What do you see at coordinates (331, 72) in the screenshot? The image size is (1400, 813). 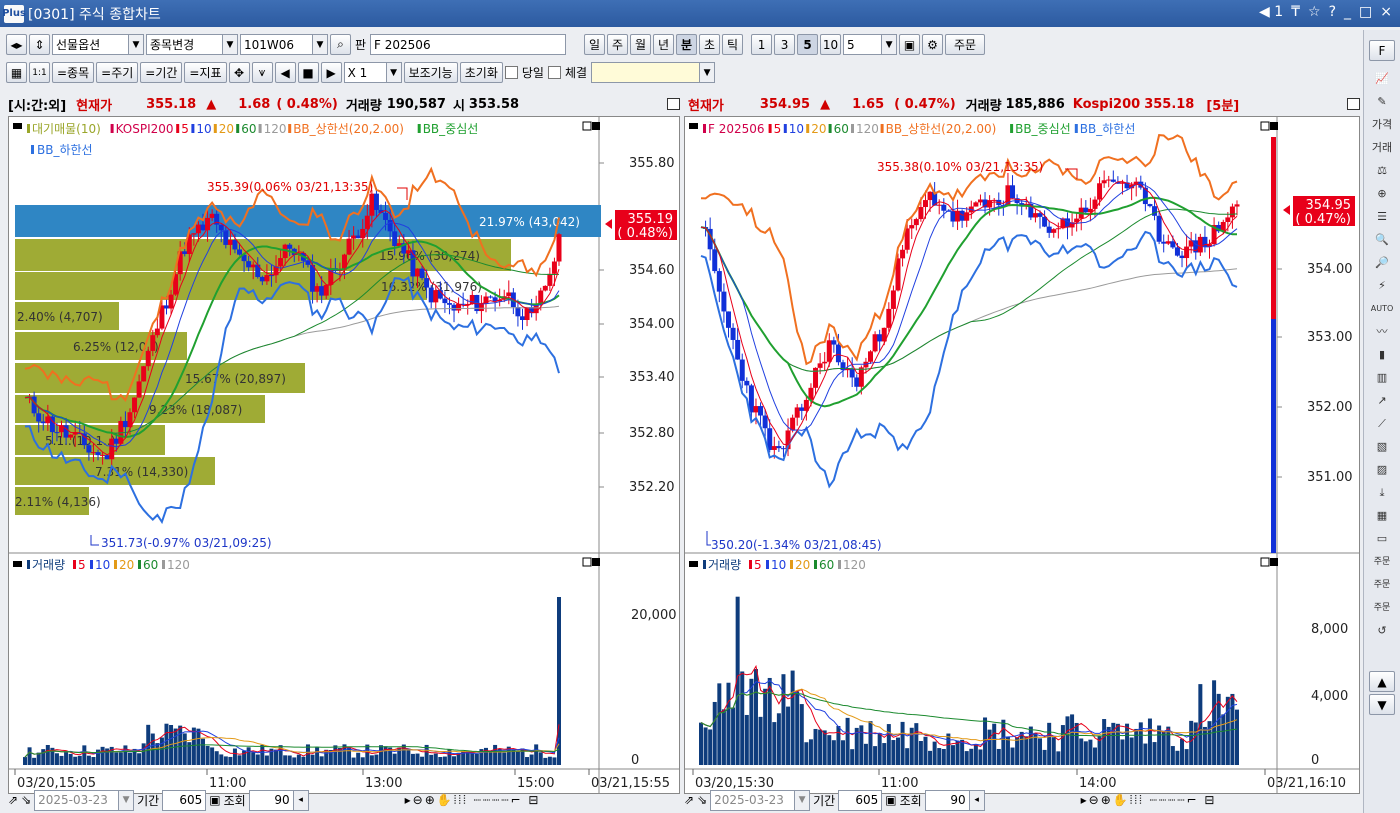 I see `next-icon: ▶` at bounding box center [331, 72].